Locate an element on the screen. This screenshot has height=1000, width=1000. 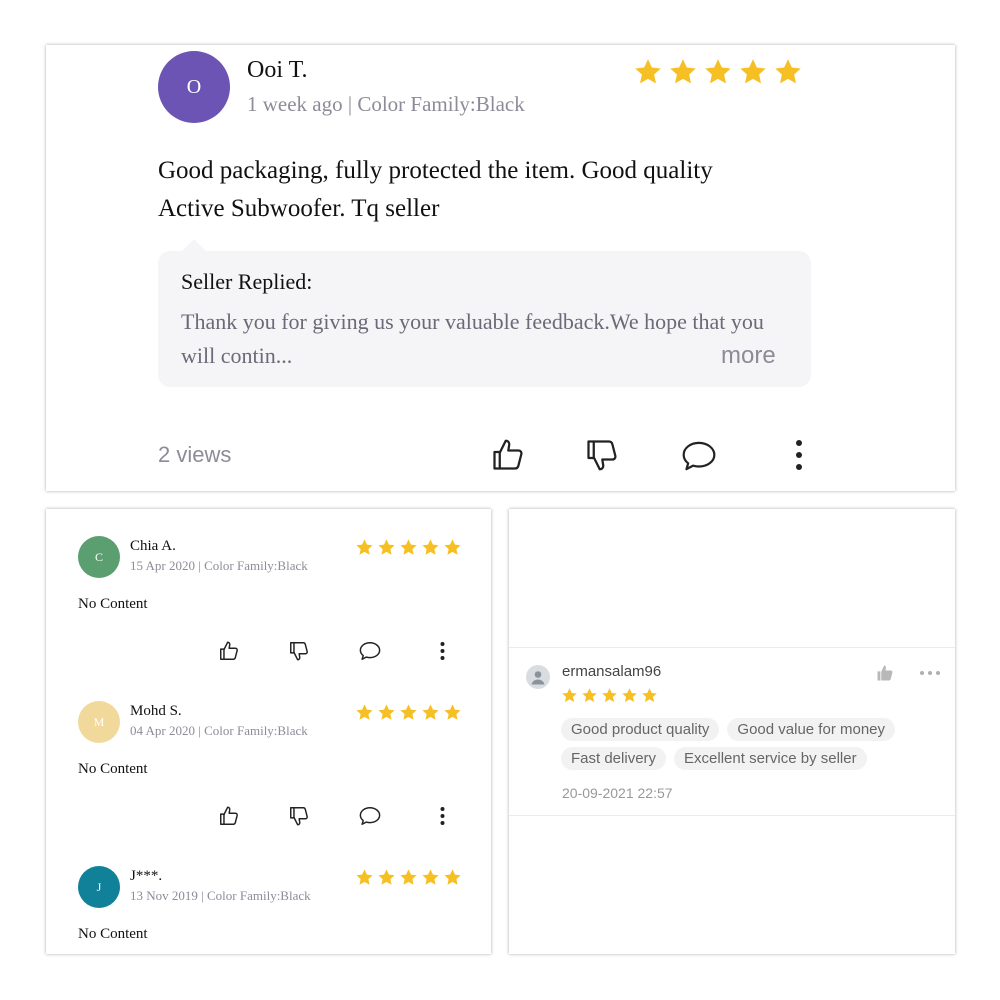
review-meta: 04 Apr 2020 | Color Family:Black is located at coordinates (219, 730).